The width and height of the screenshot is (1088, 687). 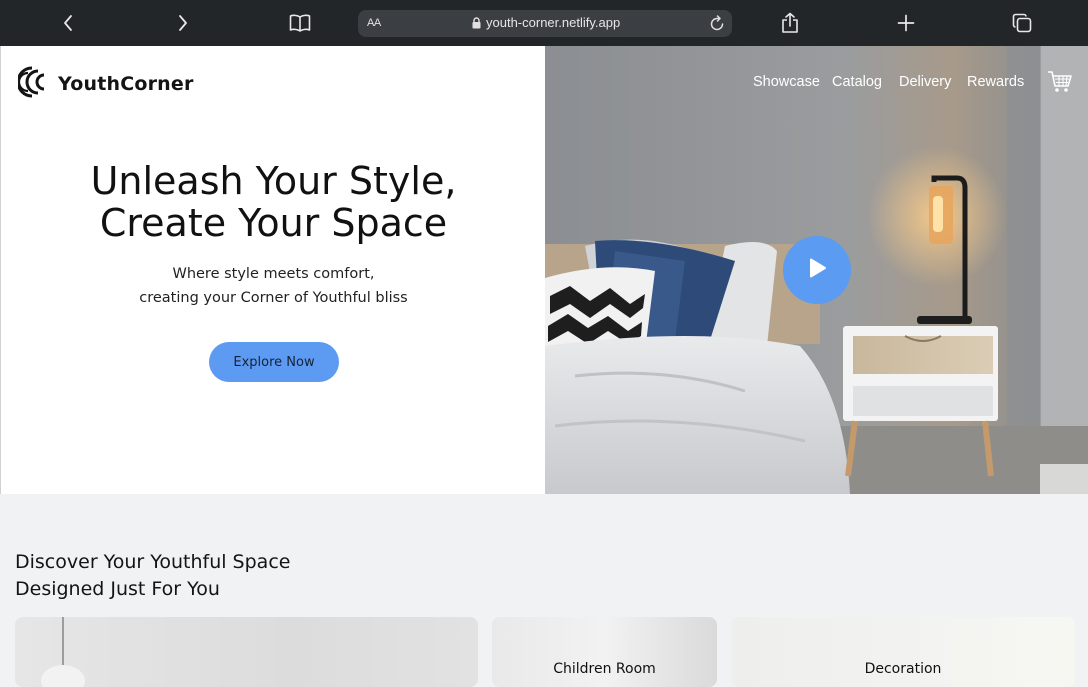 I want to click on play-video-button, so click(x=817, y=270).